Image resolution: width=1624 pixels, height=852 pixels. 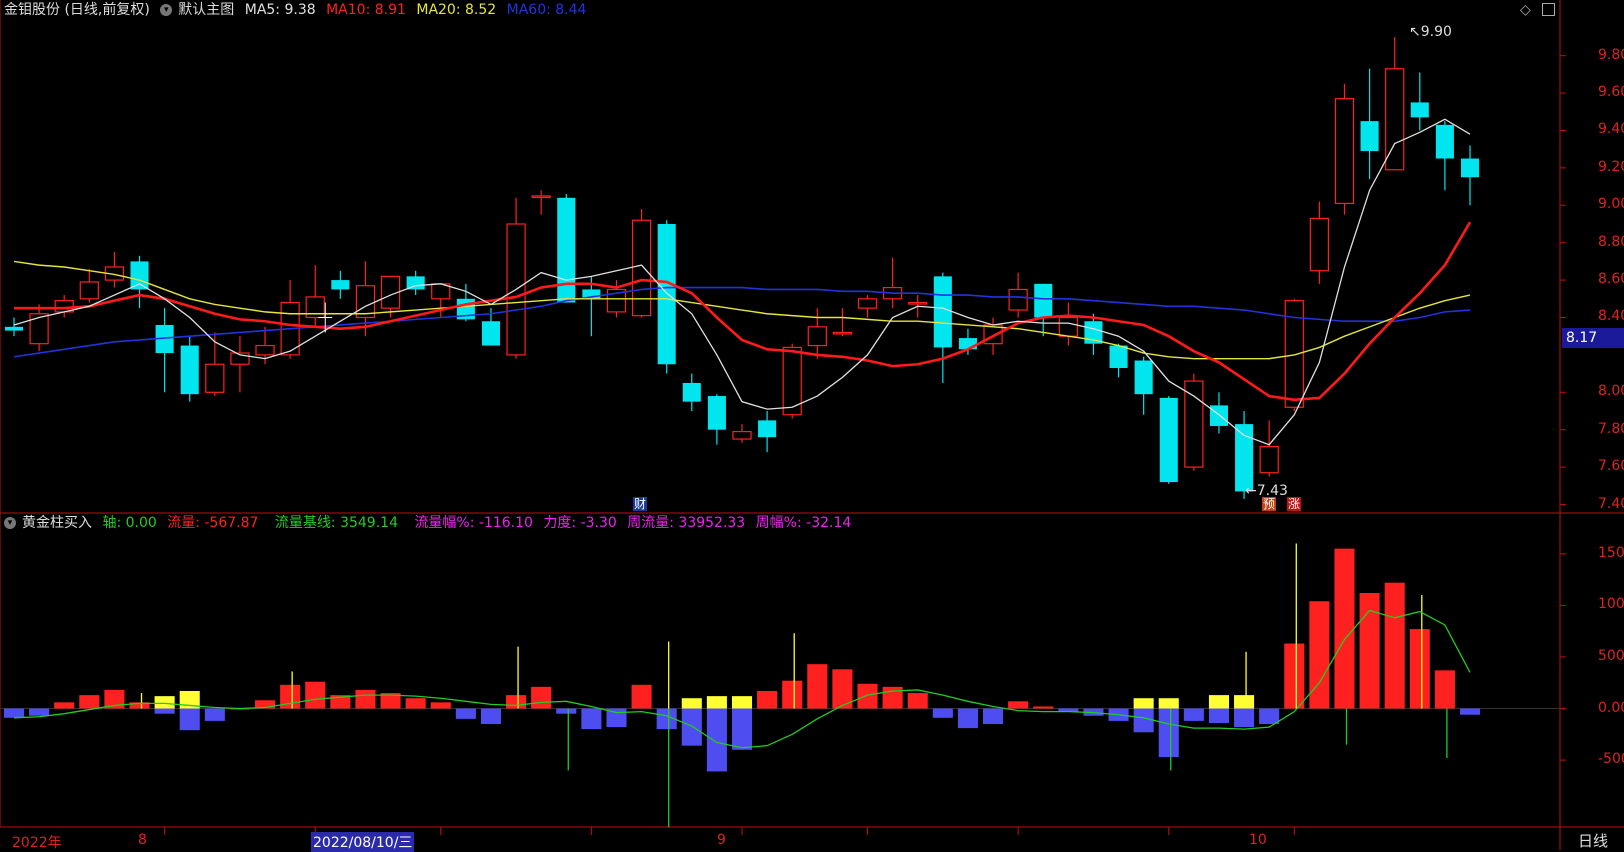 I want to click on price-tick-label: 9.00, so click(x=1611, y=204).